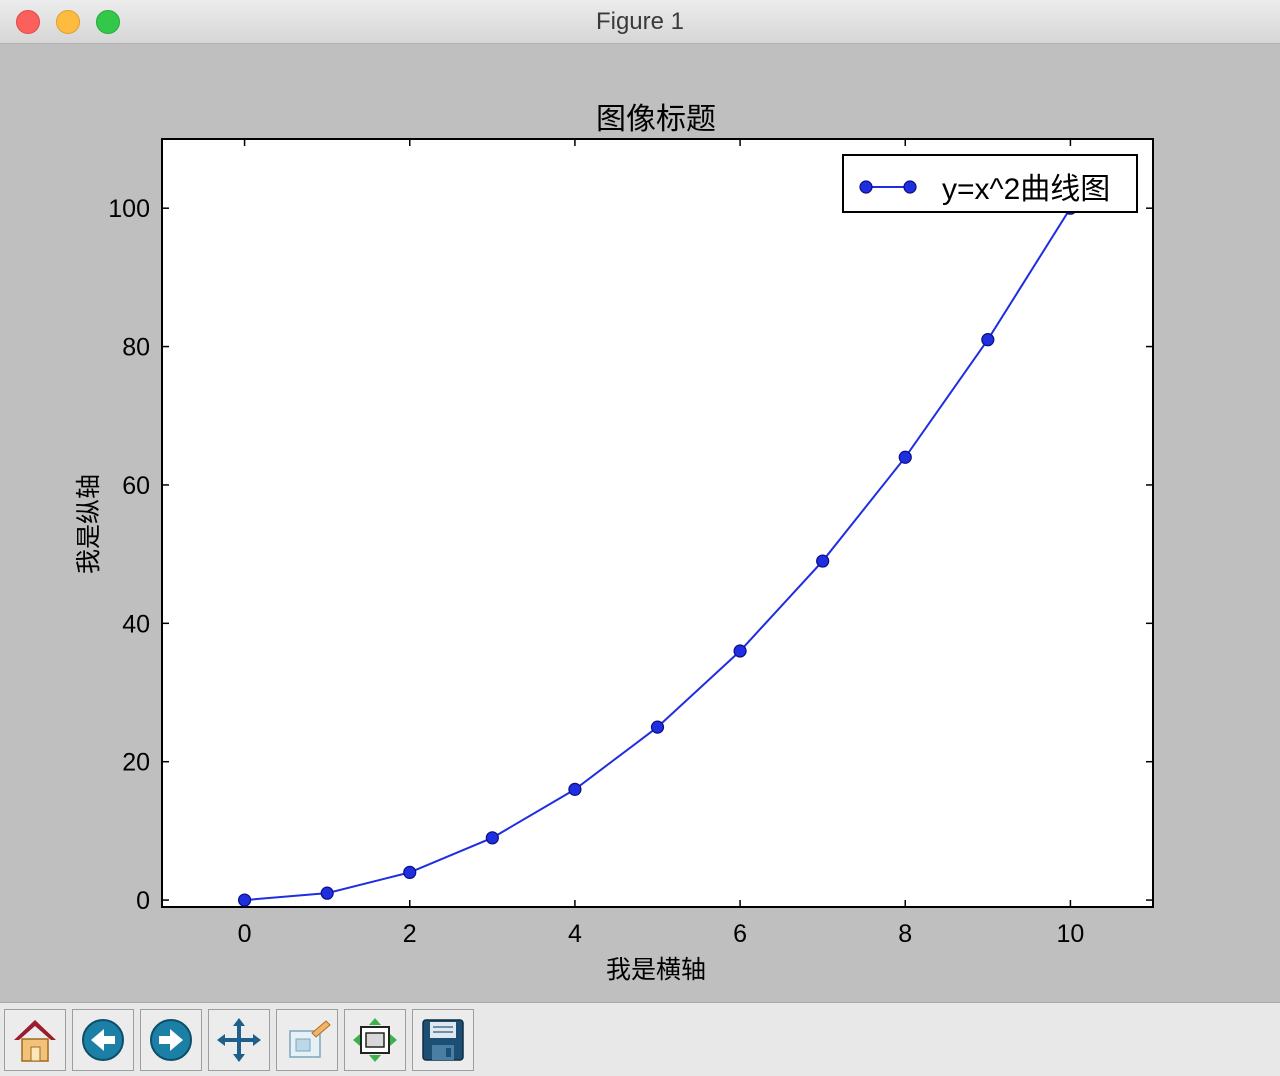 This screenshot has height=1076, width=1280. Describe the element at coordinates (89, 524) in the screenshot. I see `y-axis-label: 我是纵轴` at that location.